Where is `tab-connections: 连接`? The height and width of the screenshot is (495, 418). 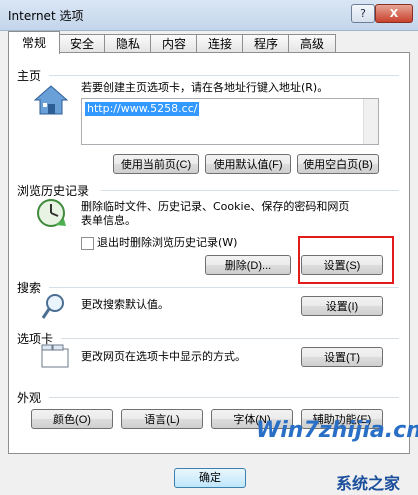
tab-connections: 连接 is located at coordinates (220, 43).